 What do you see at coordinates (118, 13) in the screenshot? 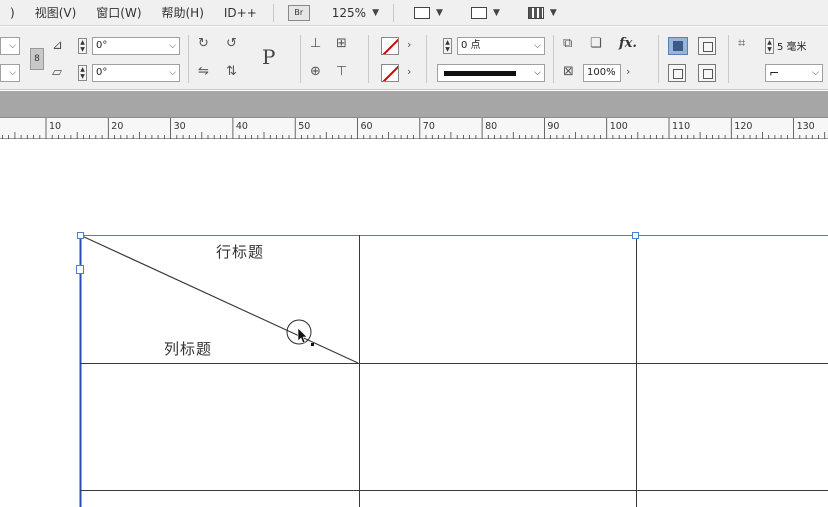
I see `menu-item-window: 窗口(W)` at bounding box center [118, 13].